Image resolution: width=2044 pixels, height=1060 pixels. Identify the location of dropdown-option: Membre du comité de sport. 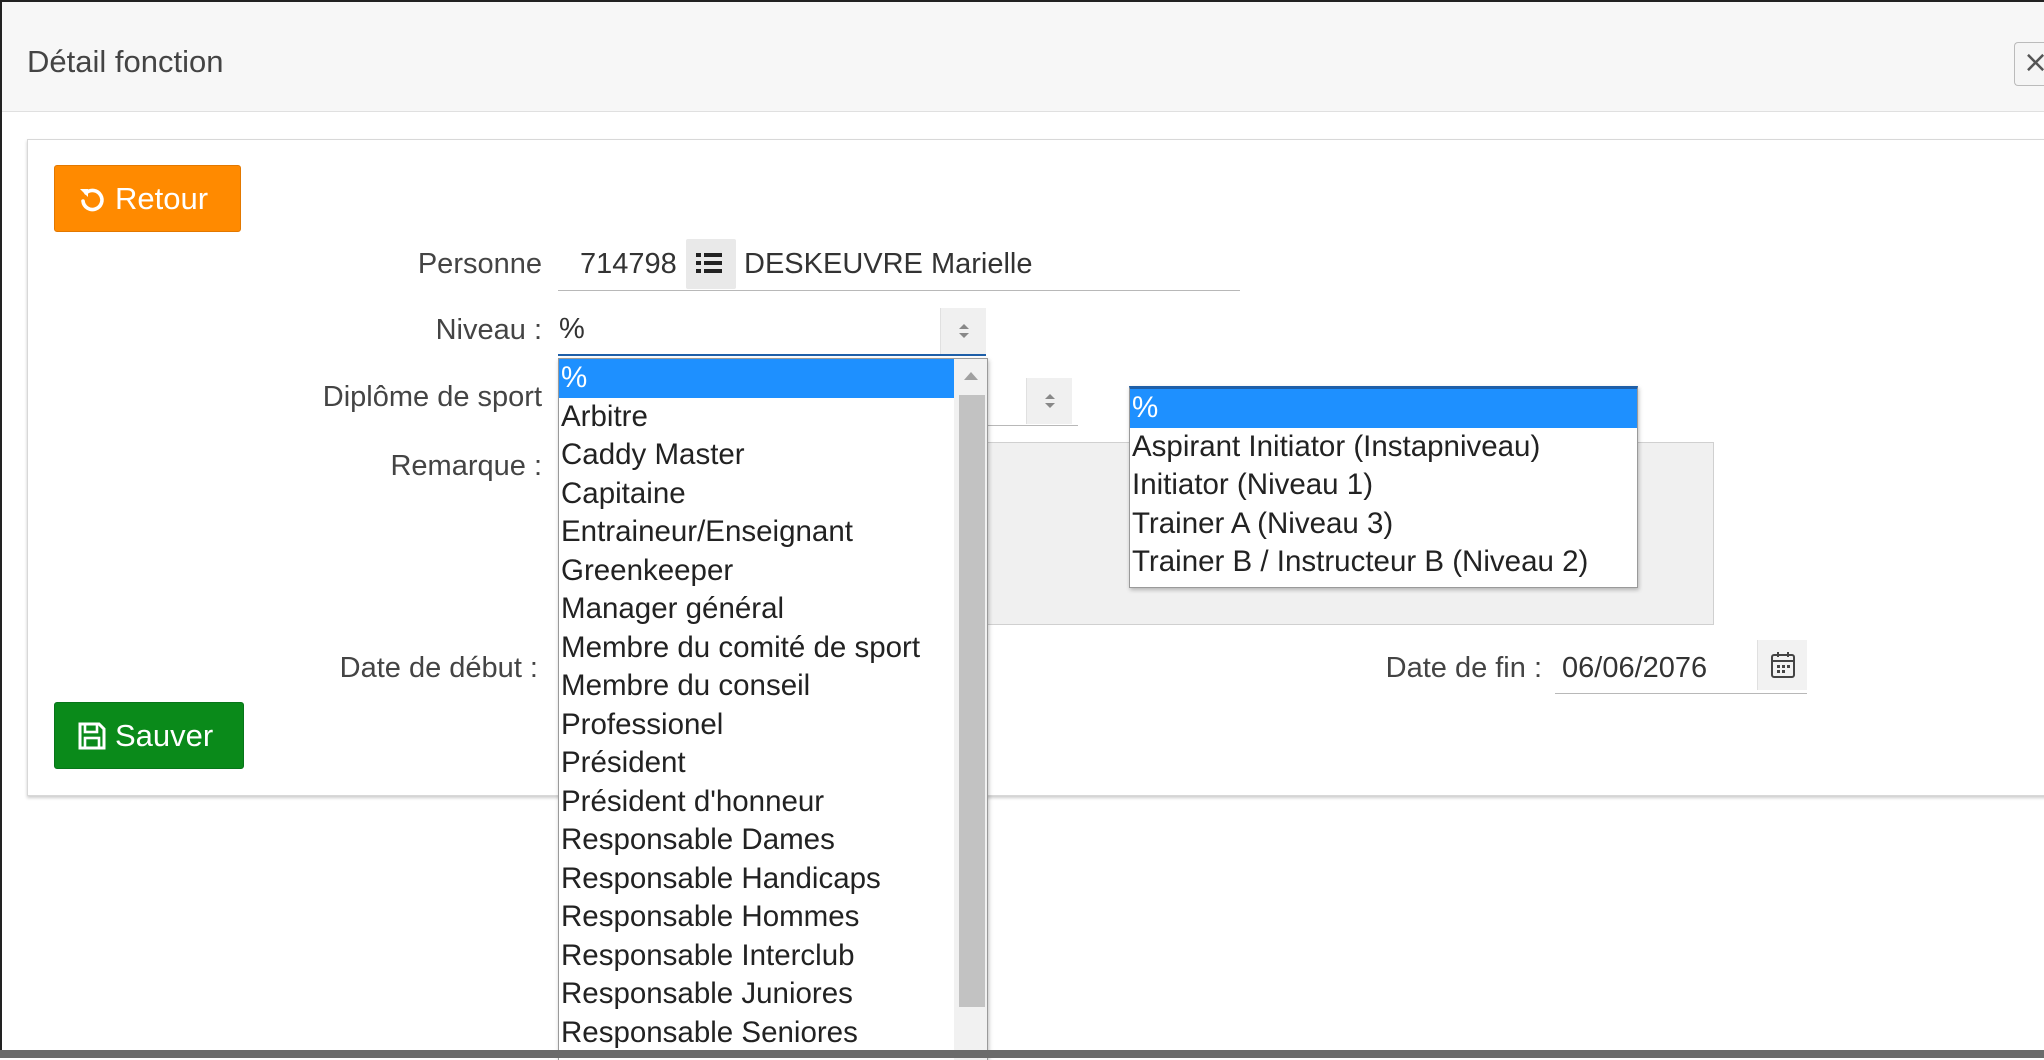
(756, 648).